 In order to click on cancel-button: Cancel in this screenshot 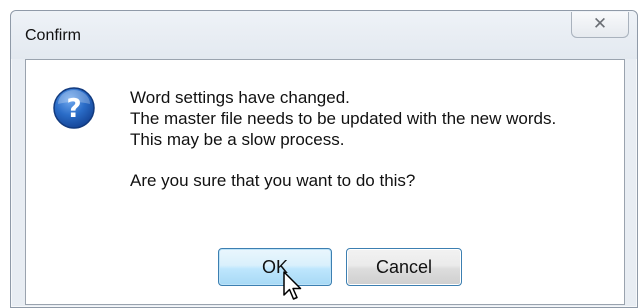, I will do `click(404, 267)`.